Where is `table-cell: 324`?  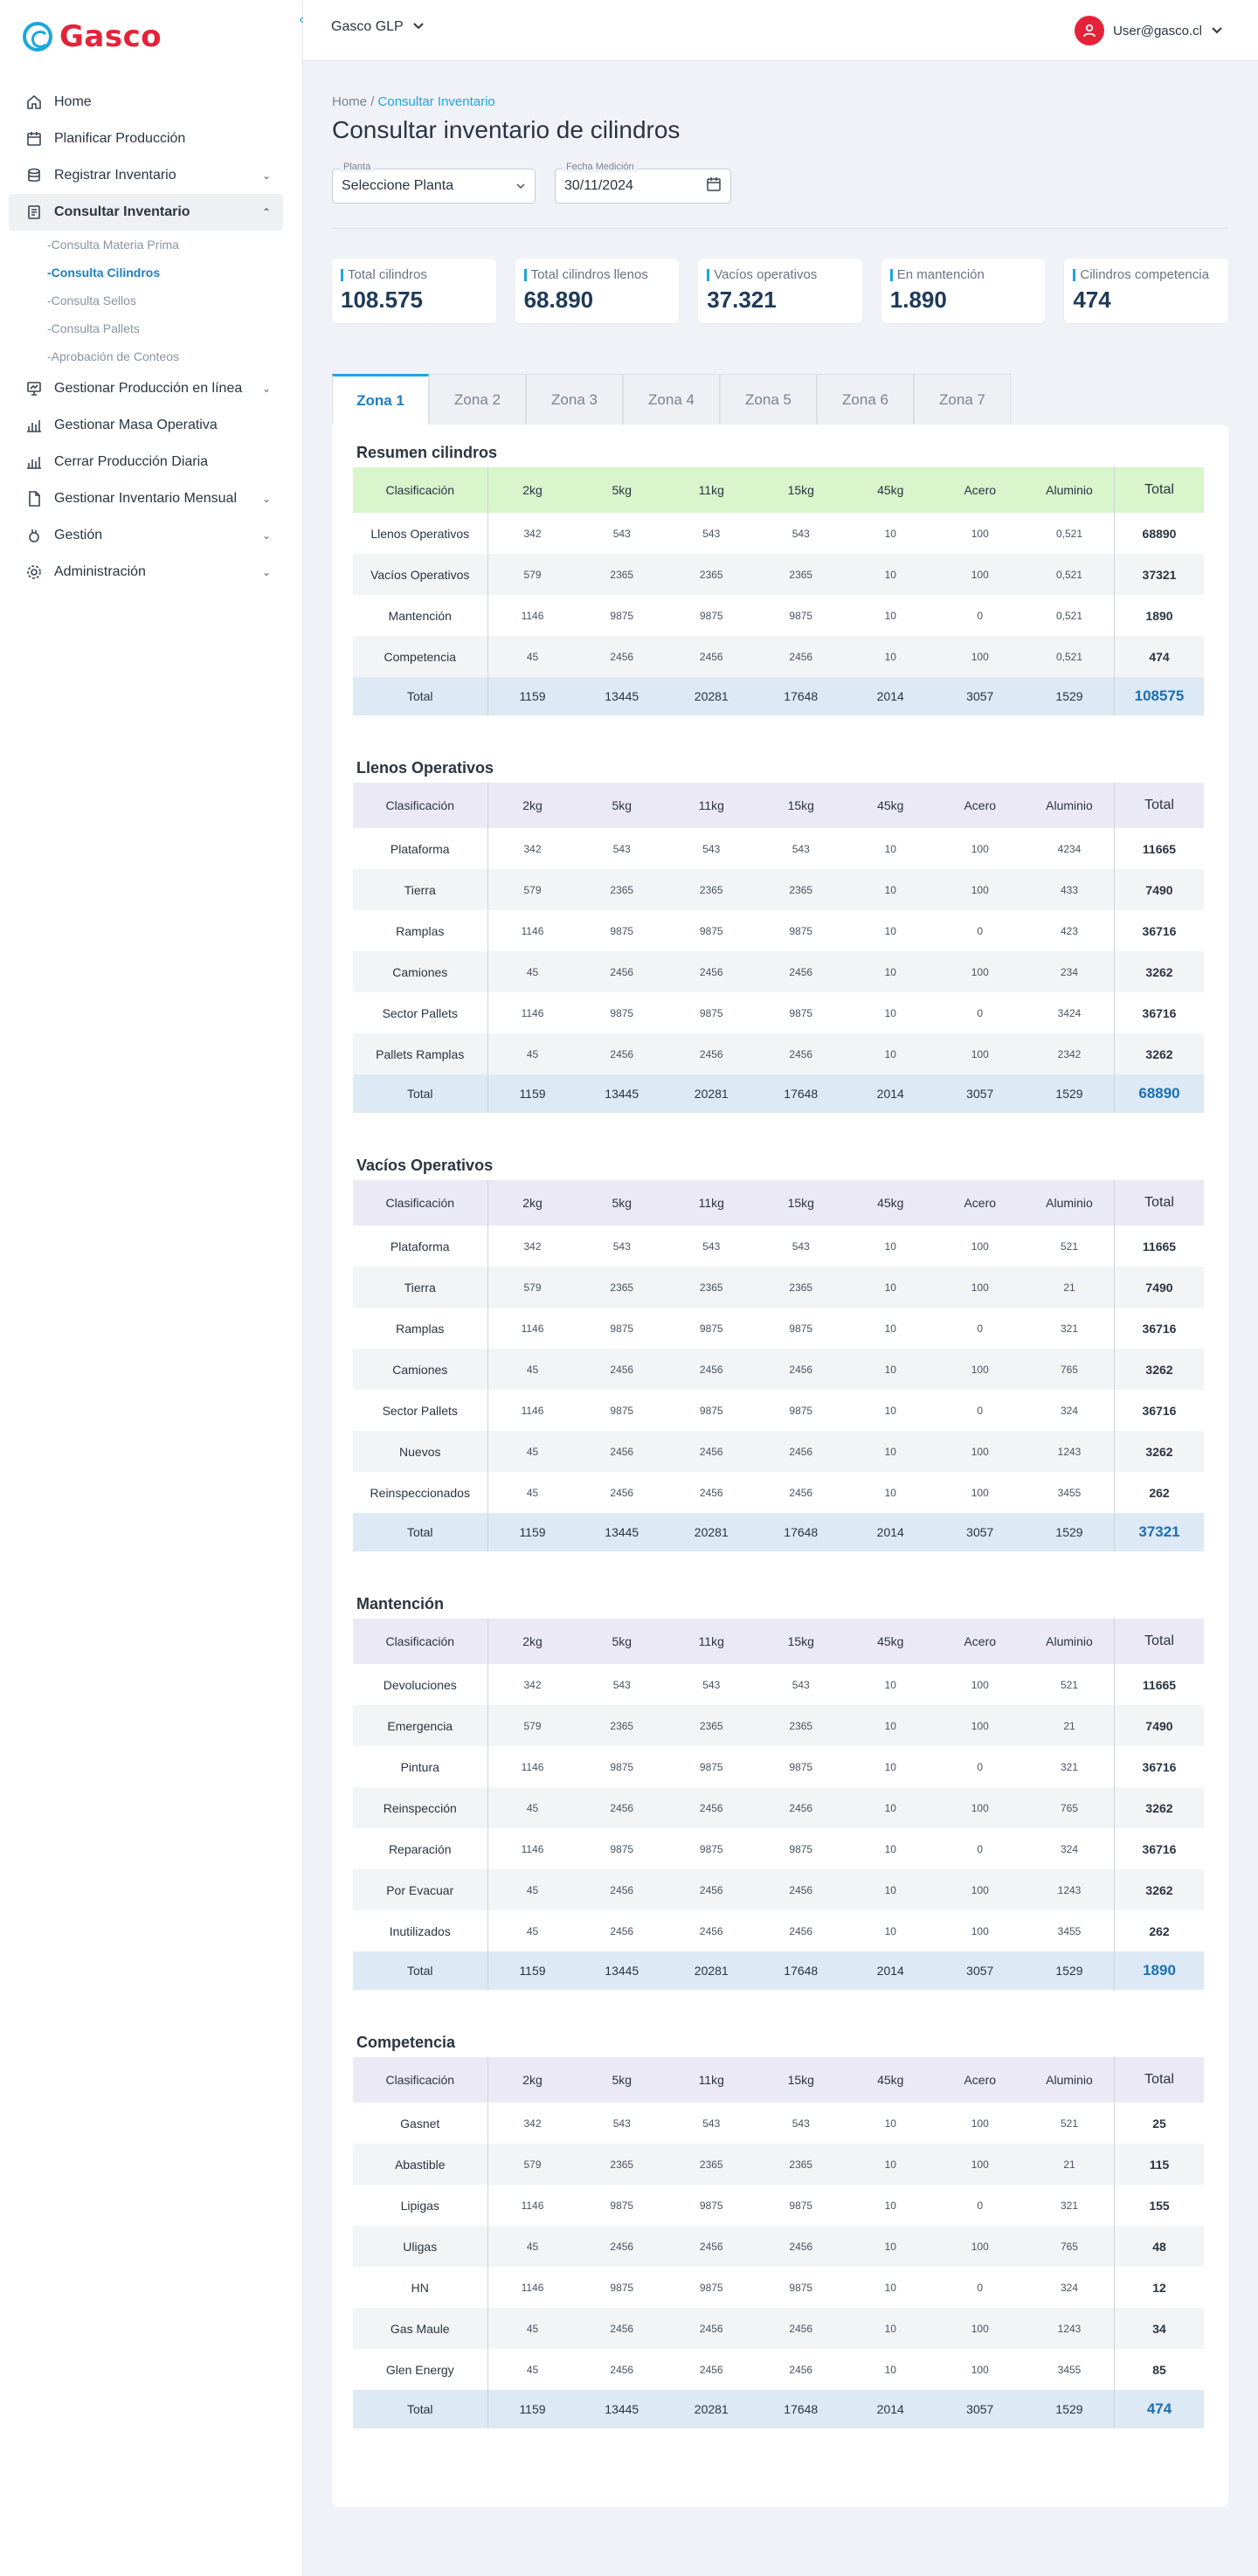 table-cell: 324 is located at coordinates (1069, 1848).